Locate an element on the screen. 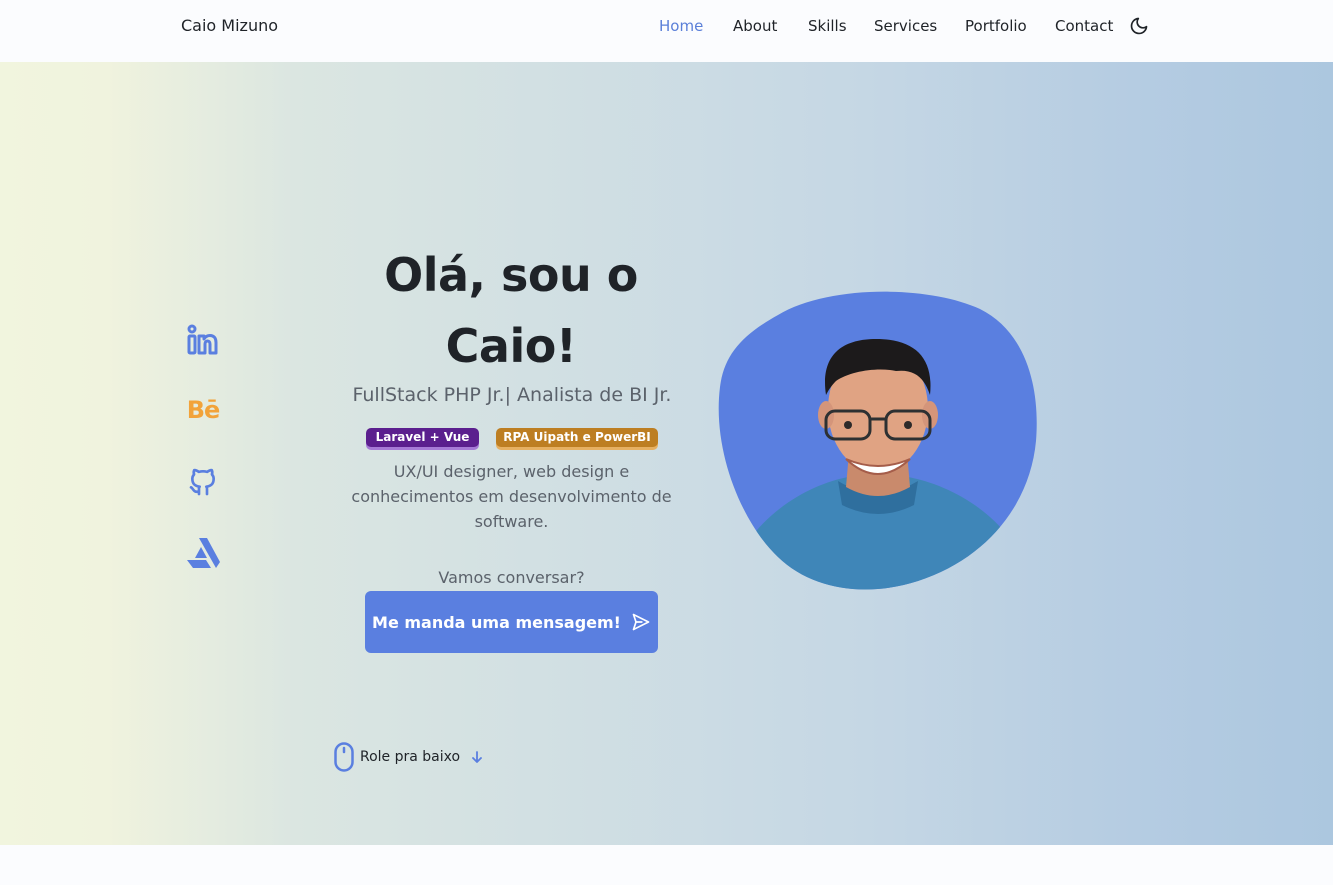 The height and width of the screenshot is (885, 1333). behance-label: Bē is located at coordinates (203, 410).